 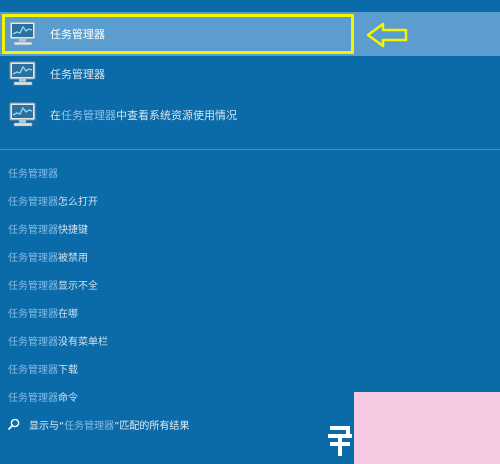 I want to click on suggestion-item: 任务管理器怎么打开, so click(x=53, y=200).